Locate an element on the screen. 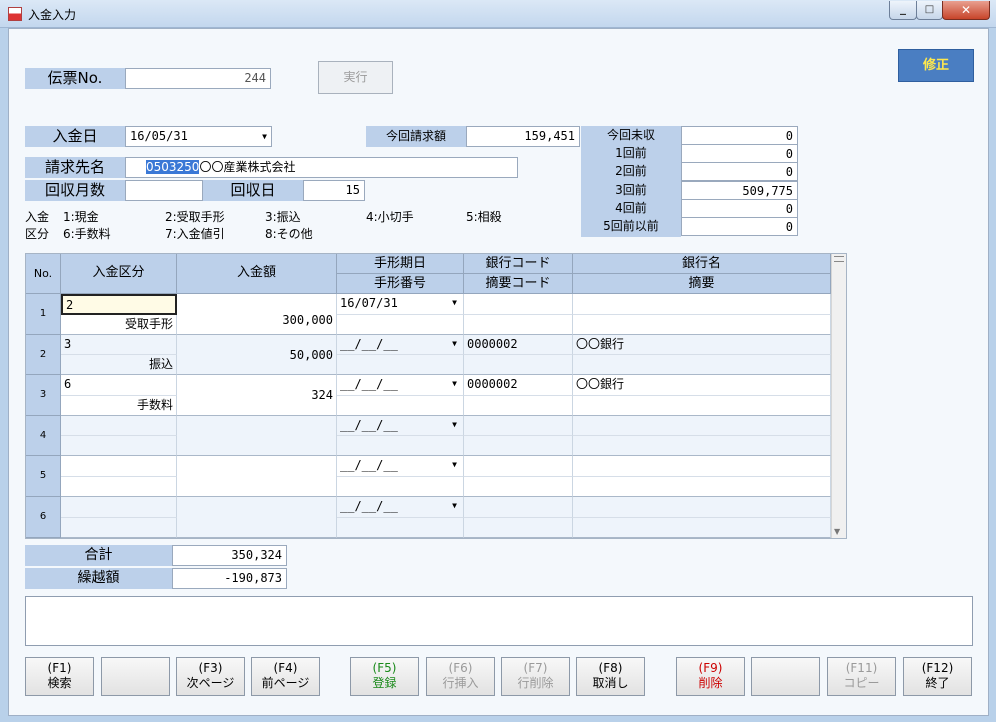  f2-blank-button is located at coordinates (135, 676).